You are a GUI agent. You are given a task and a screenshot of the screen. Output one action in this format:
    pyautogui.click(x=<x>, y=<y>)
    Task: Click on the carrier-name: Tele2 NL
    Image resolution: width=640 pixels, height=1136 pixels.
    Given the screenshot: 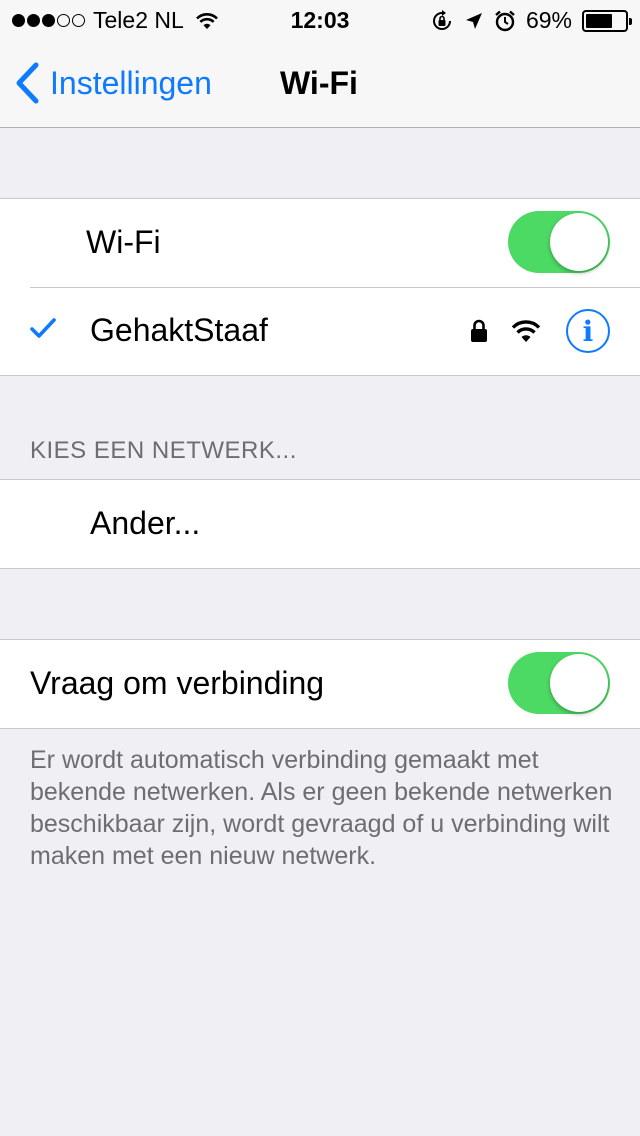 What is the action you would take?
    pyautogui.click(x=138, y=20)
    